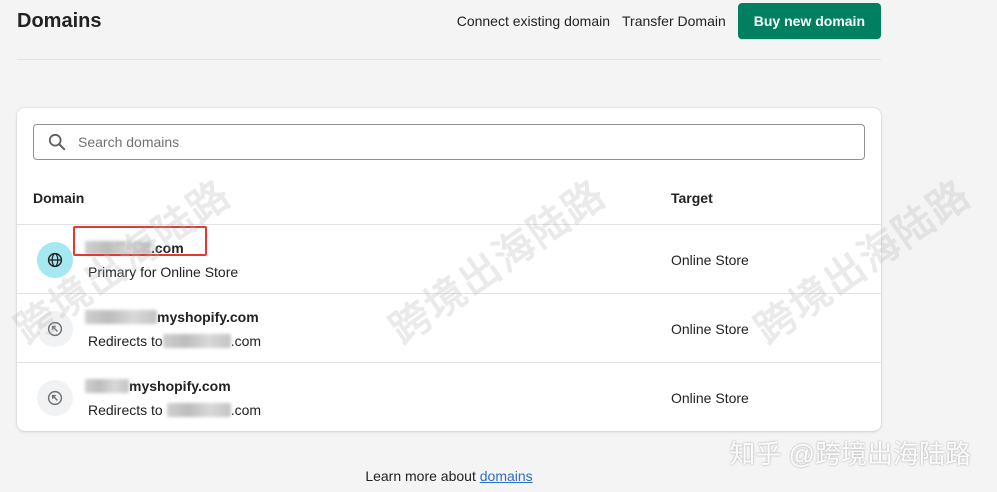  What do you see at coordinates (809, 21) in the screenshot?
I see `buy-new-domain-button: Buy new domain` at bounding box center [809, 21].